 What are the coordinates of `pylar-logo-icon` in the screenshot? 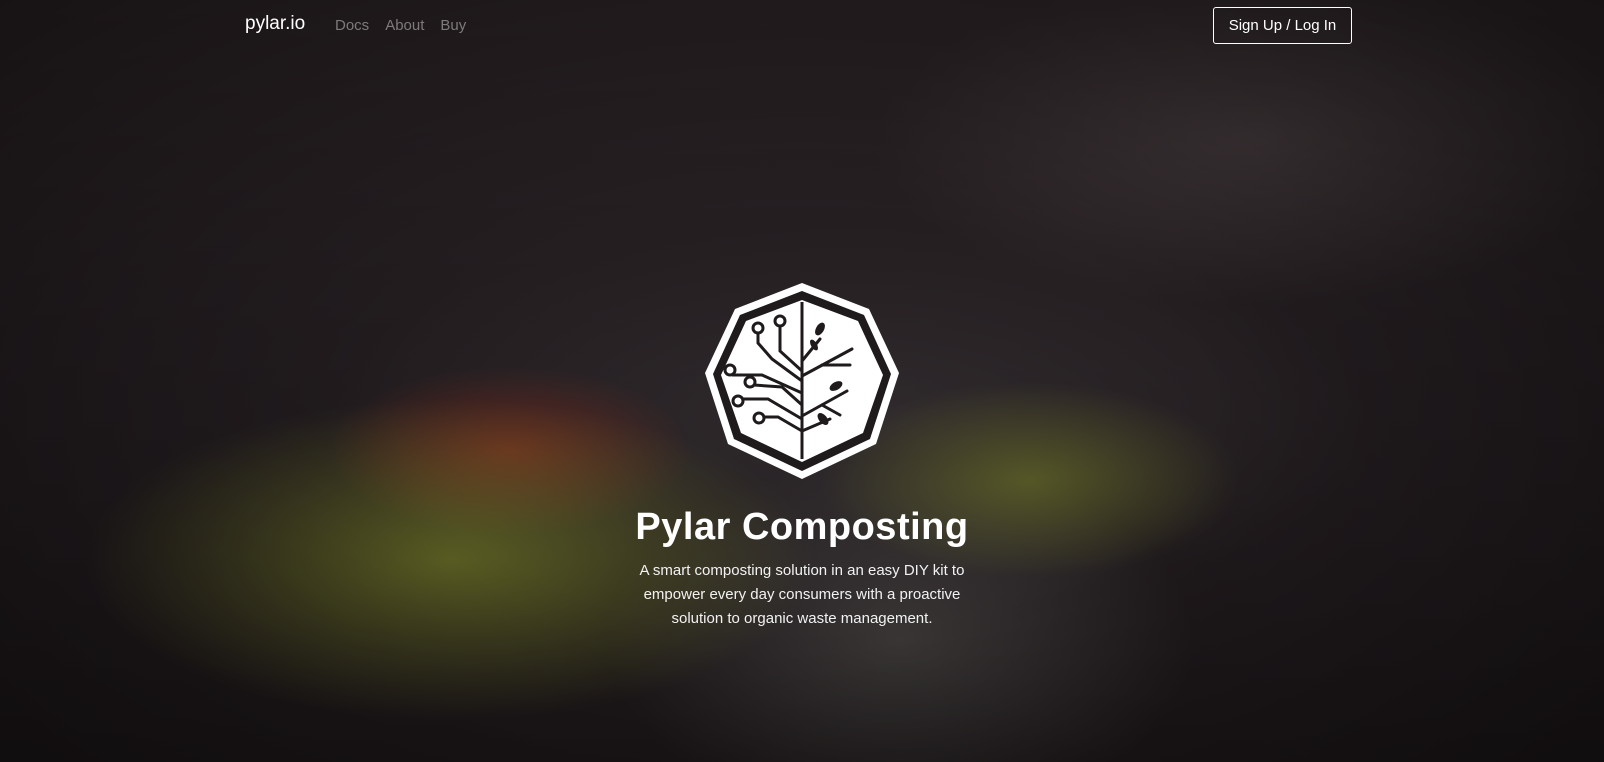 It's located at (802, 381).